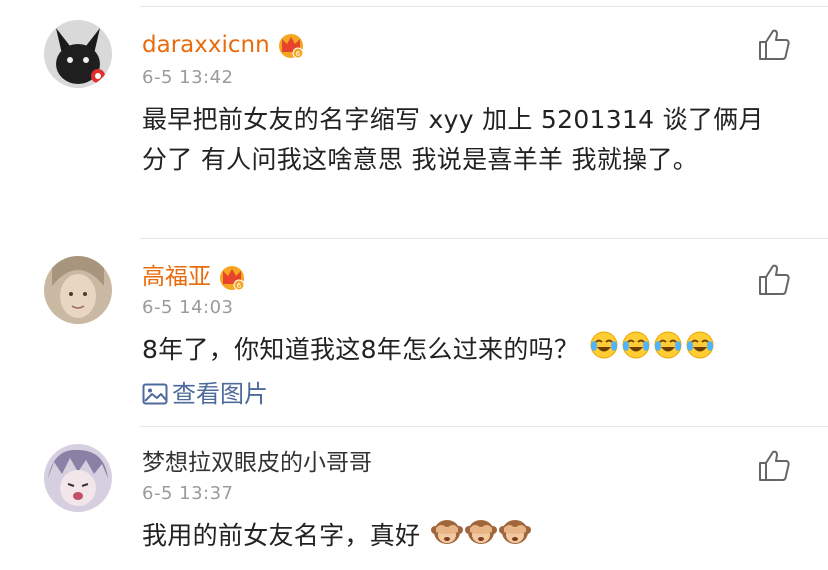 Image resolution: width=828 pixels, height=570 pixels. I want to click on username: 梦想拉双眼皮的小哥哥, so click(257, 463).